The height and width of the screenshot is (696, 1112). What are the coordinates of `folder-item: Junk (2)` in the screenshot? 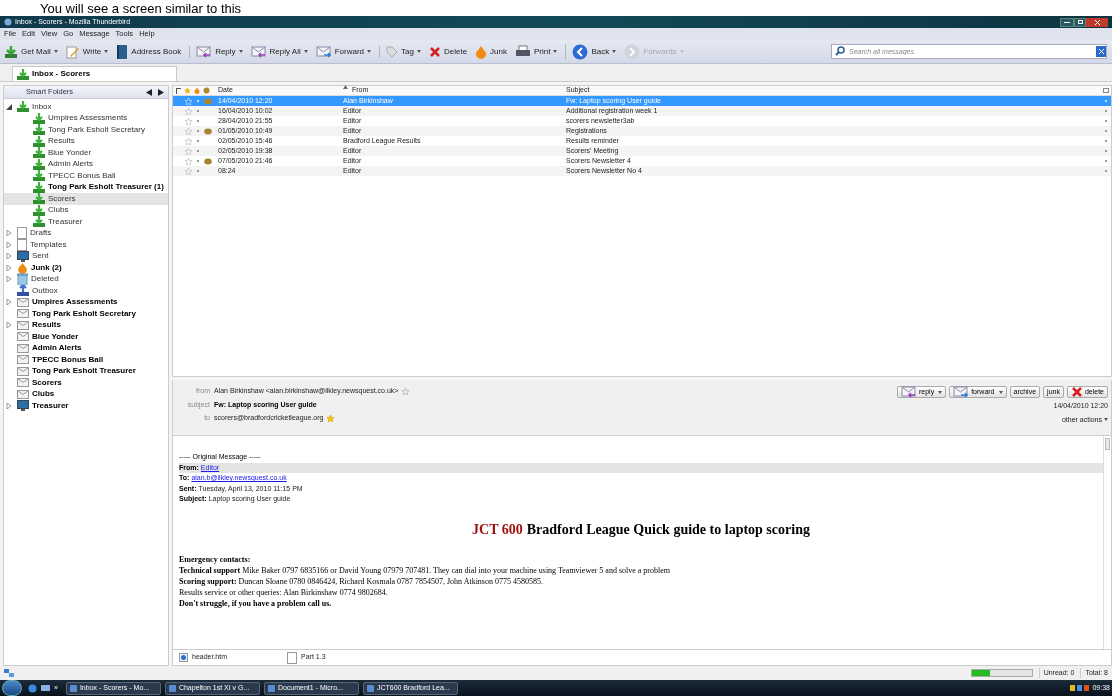 It's located at (86, 268).